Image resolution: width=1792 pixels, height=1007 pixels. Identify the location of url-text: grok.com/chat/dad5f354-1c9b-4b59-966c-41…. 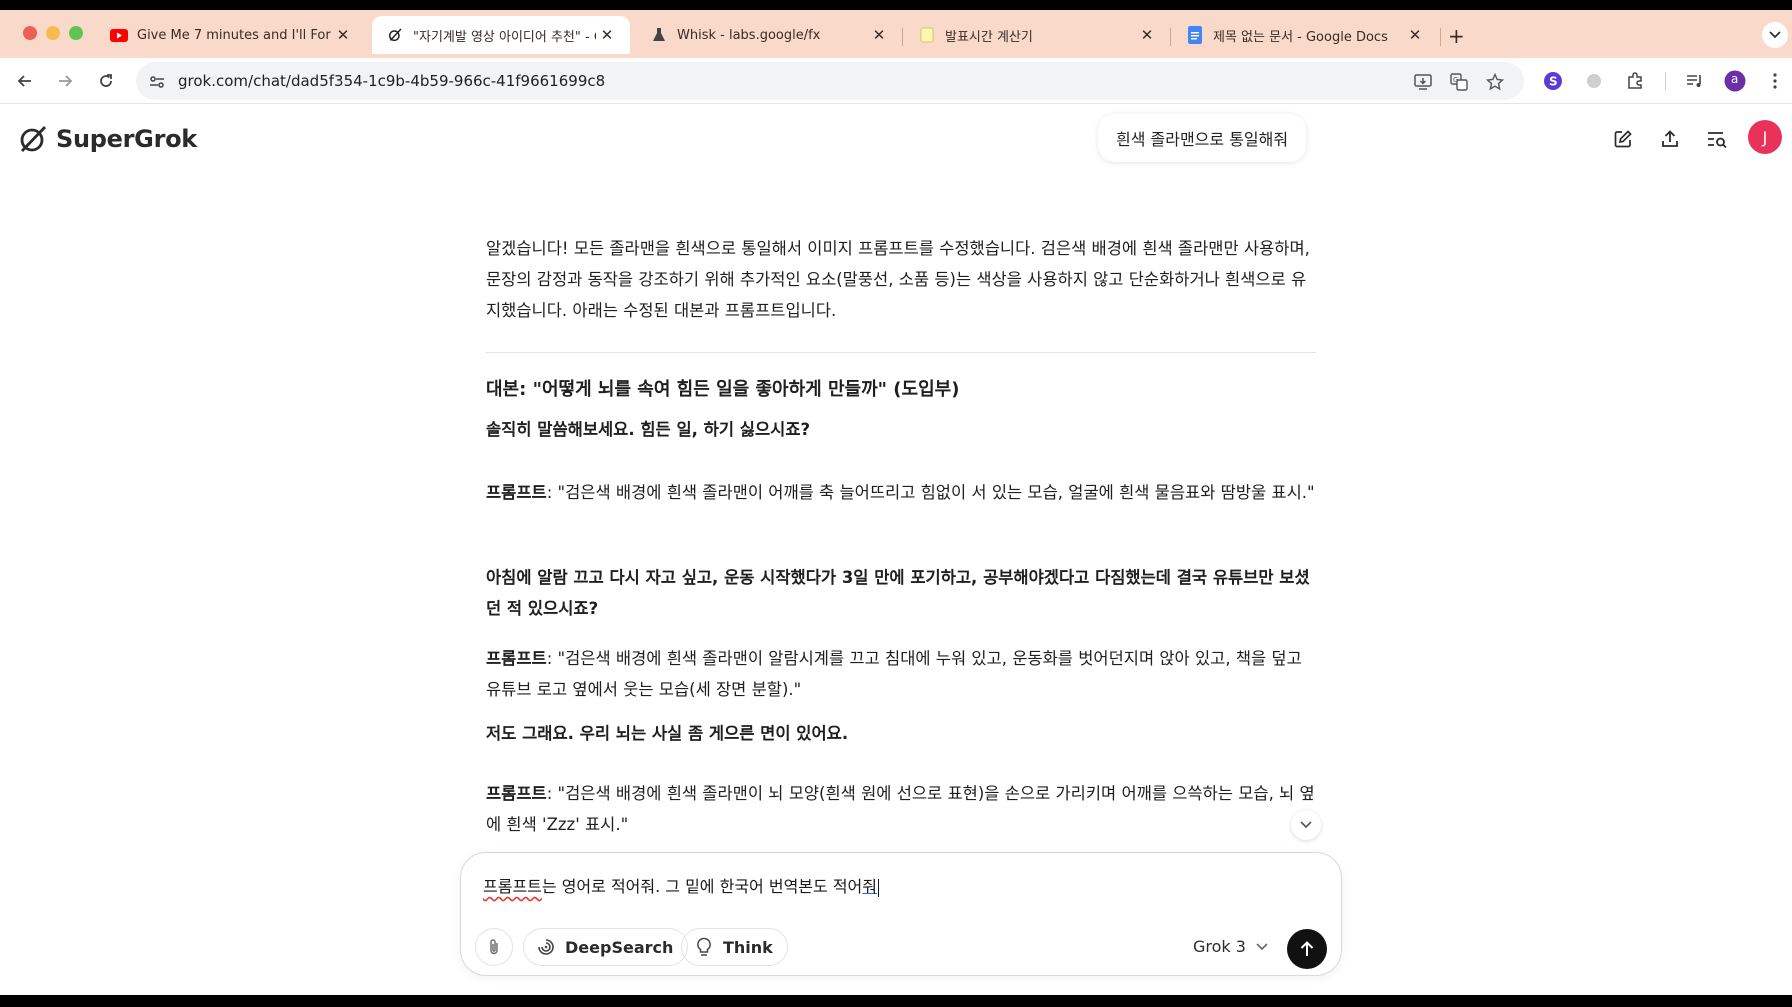
(392, 81).